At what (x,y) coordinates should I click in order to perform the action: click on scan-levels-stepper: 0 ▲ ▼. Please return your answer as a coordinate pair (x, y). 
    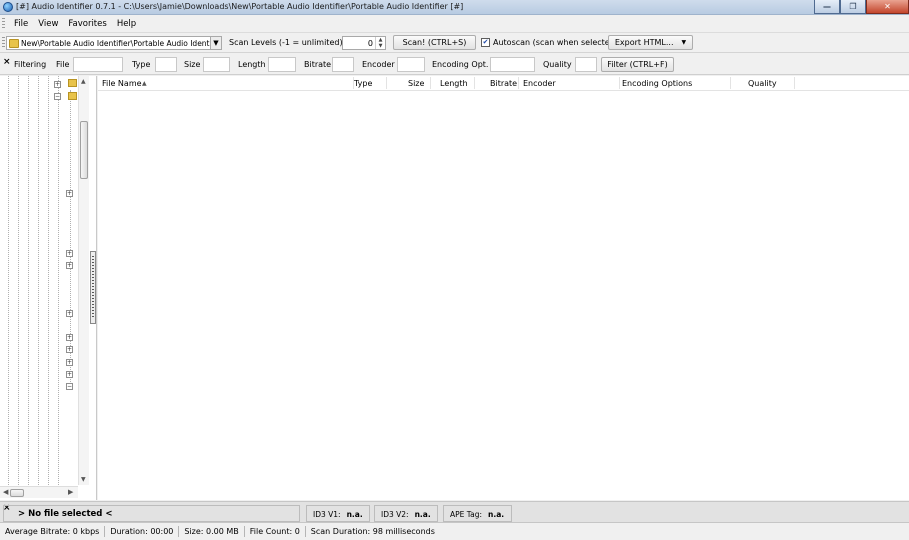
    Looking at the image, I should click on (364, 43).